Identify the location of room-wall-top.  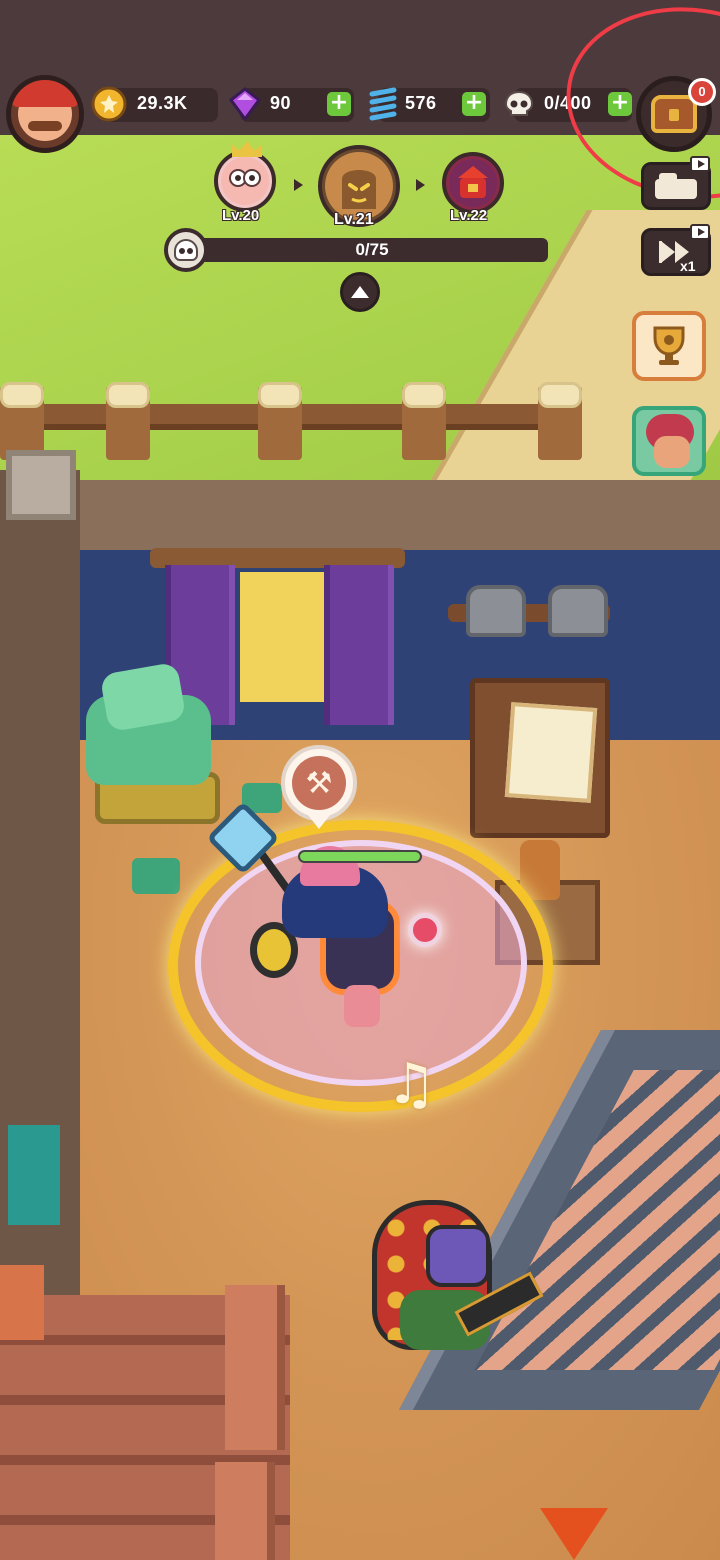
(390, 515).